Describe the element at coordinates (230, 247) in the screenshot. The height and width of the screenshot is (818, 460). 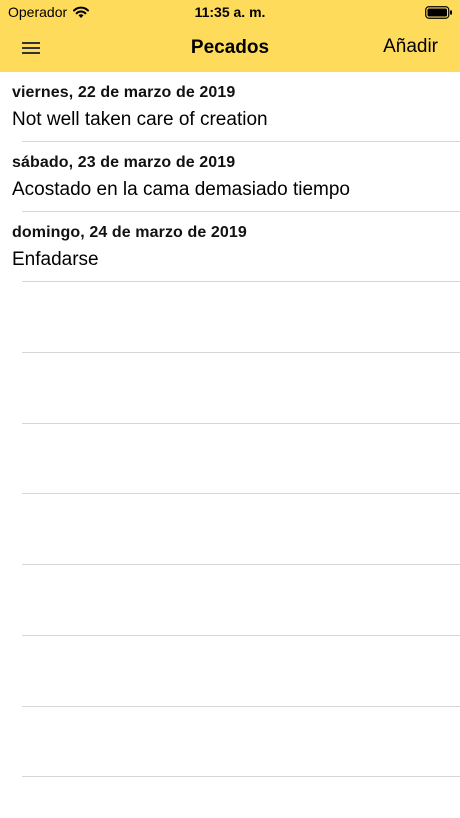
I see `list-item: domingo, 24 de marzo de 2019 Enfadarse` at that location.